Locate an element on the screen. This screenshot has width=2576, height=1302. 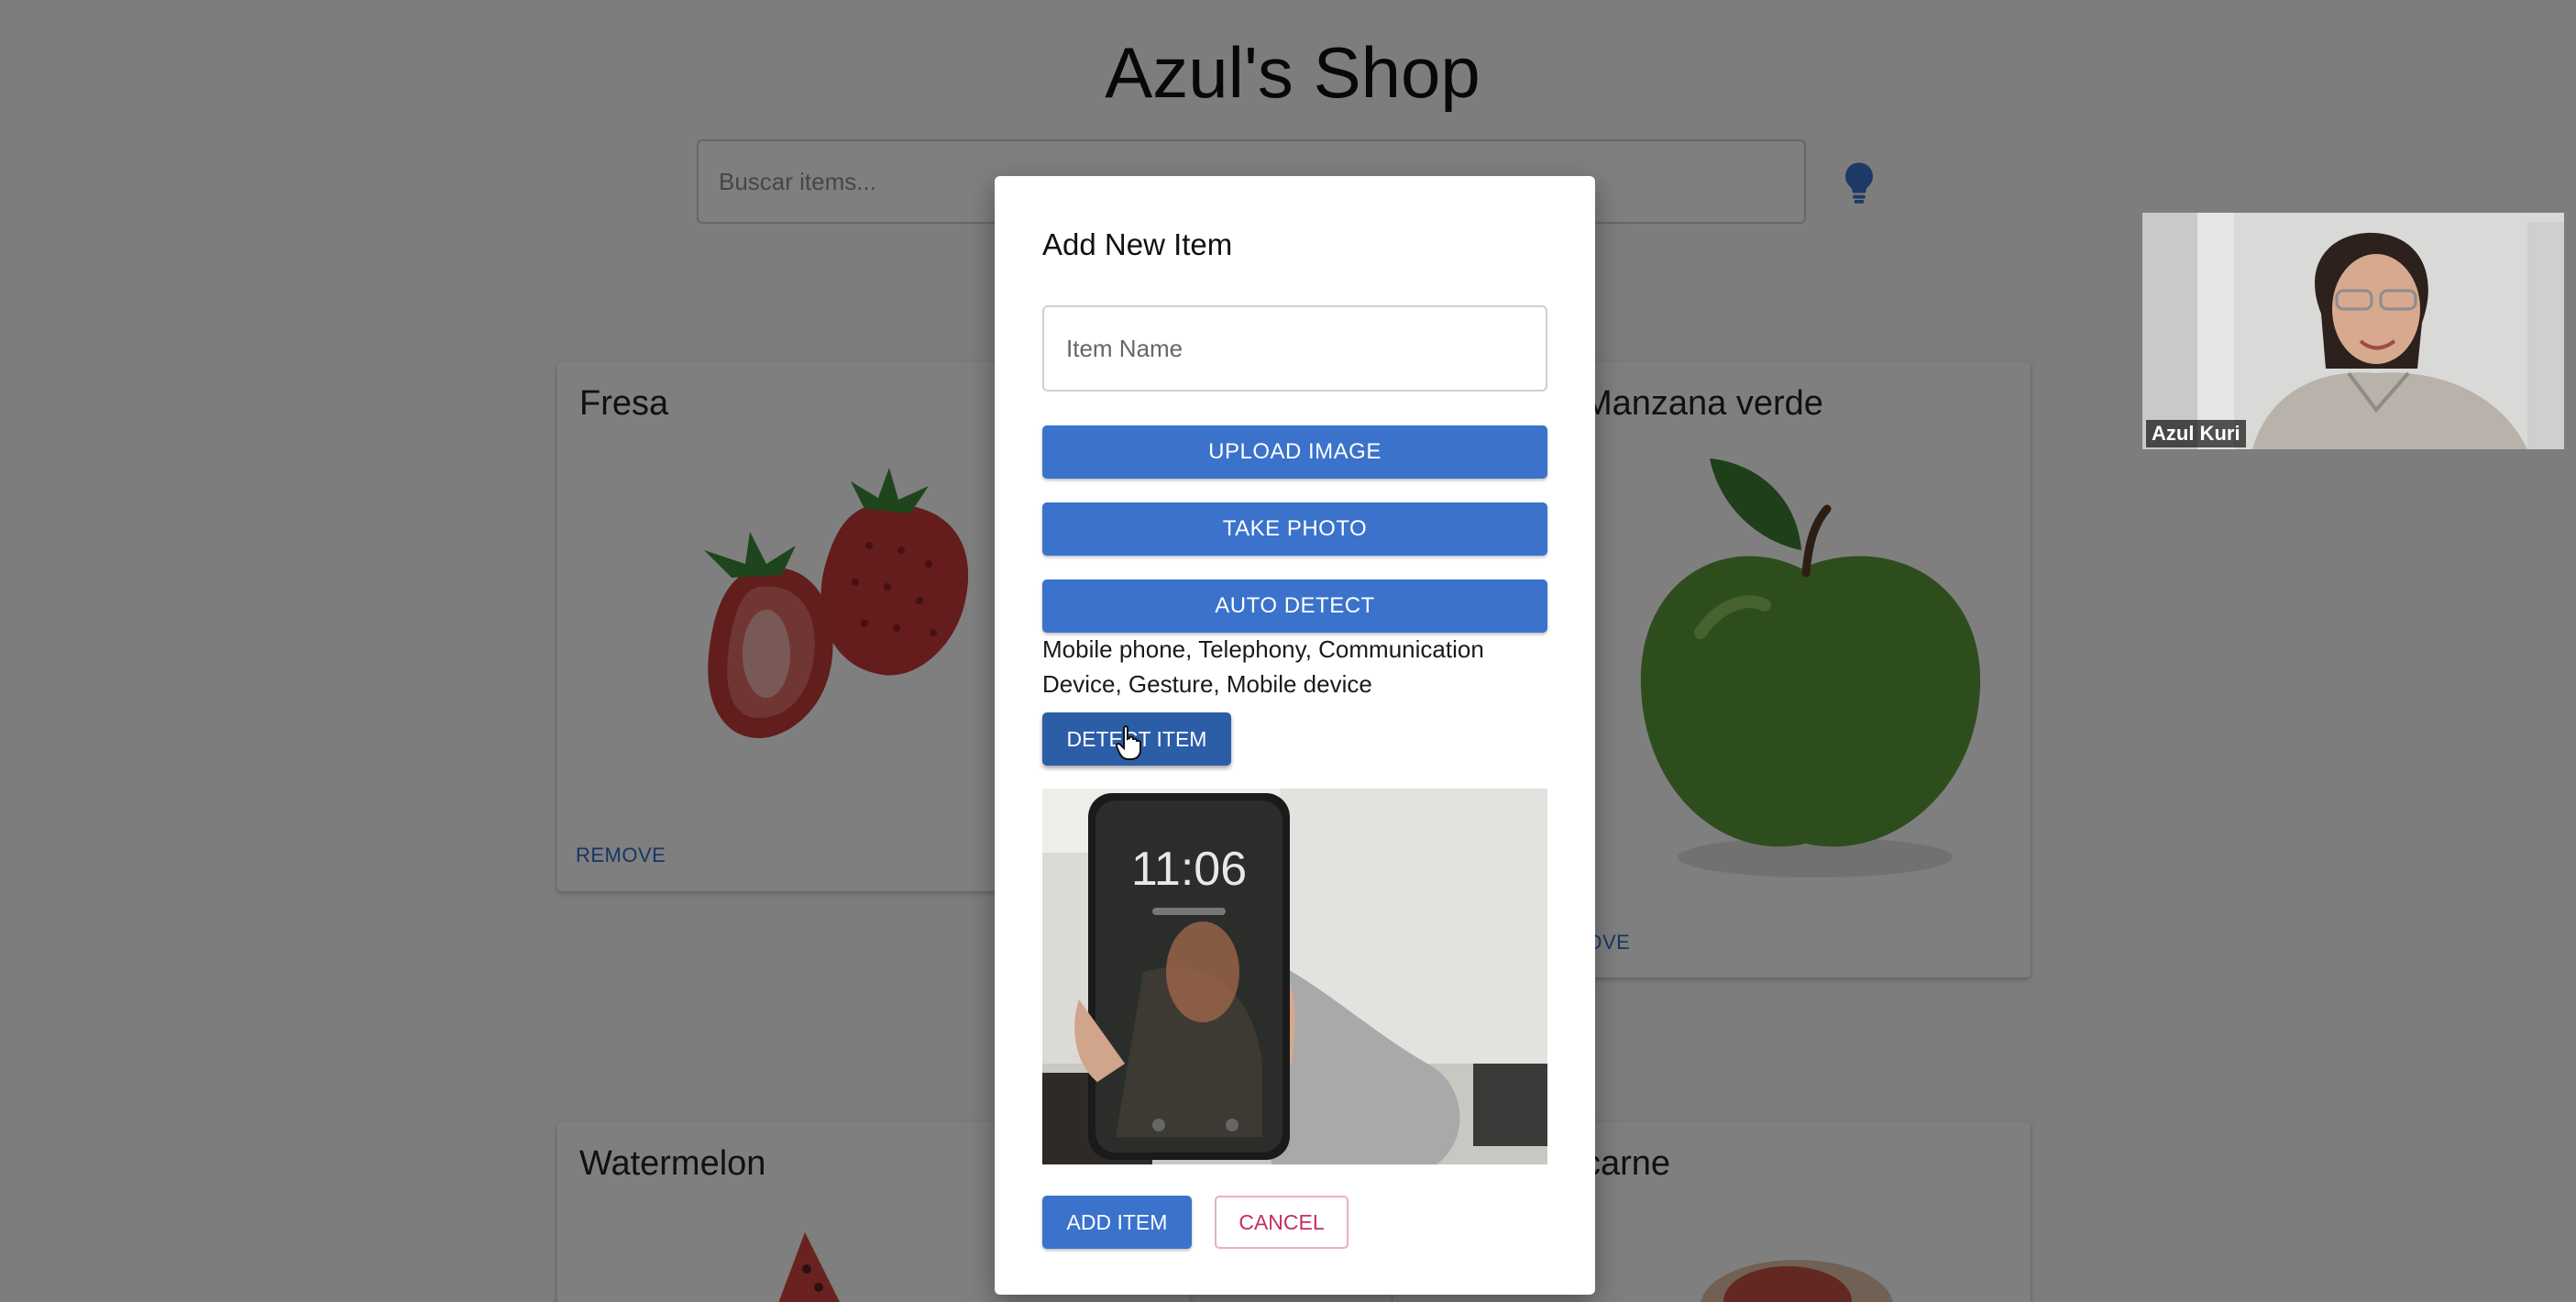
captured-photo: 11:06 is located at coordinates (1294, 976).